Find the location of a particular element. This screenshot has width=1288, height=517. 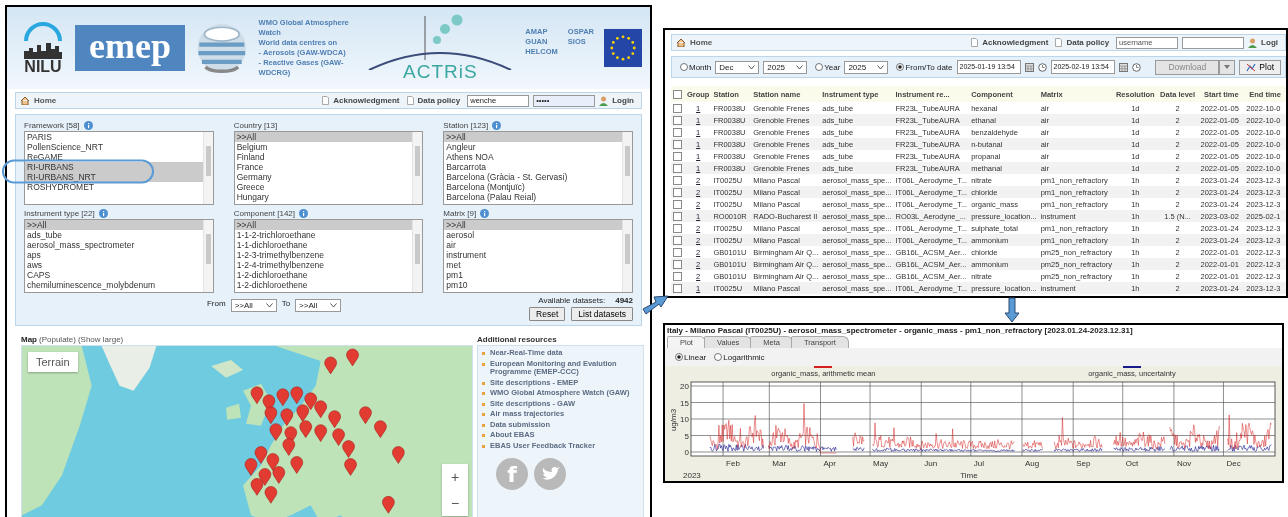

list-option: chemiluminescence_molybdenum is located at coordinates (114, 285).